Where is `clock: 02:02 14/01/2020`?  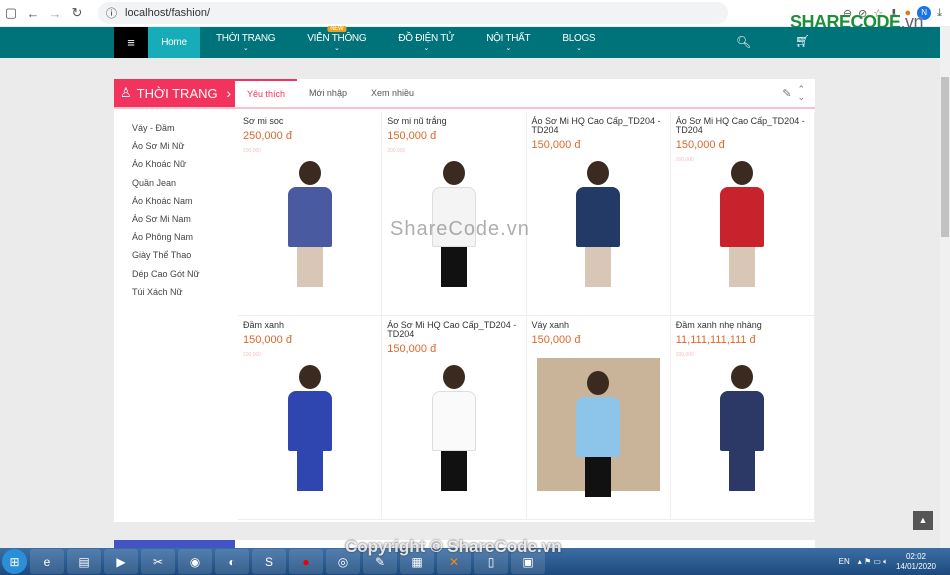
clock: 02:02 14/01/2020 is located at coordinates (916, 562).